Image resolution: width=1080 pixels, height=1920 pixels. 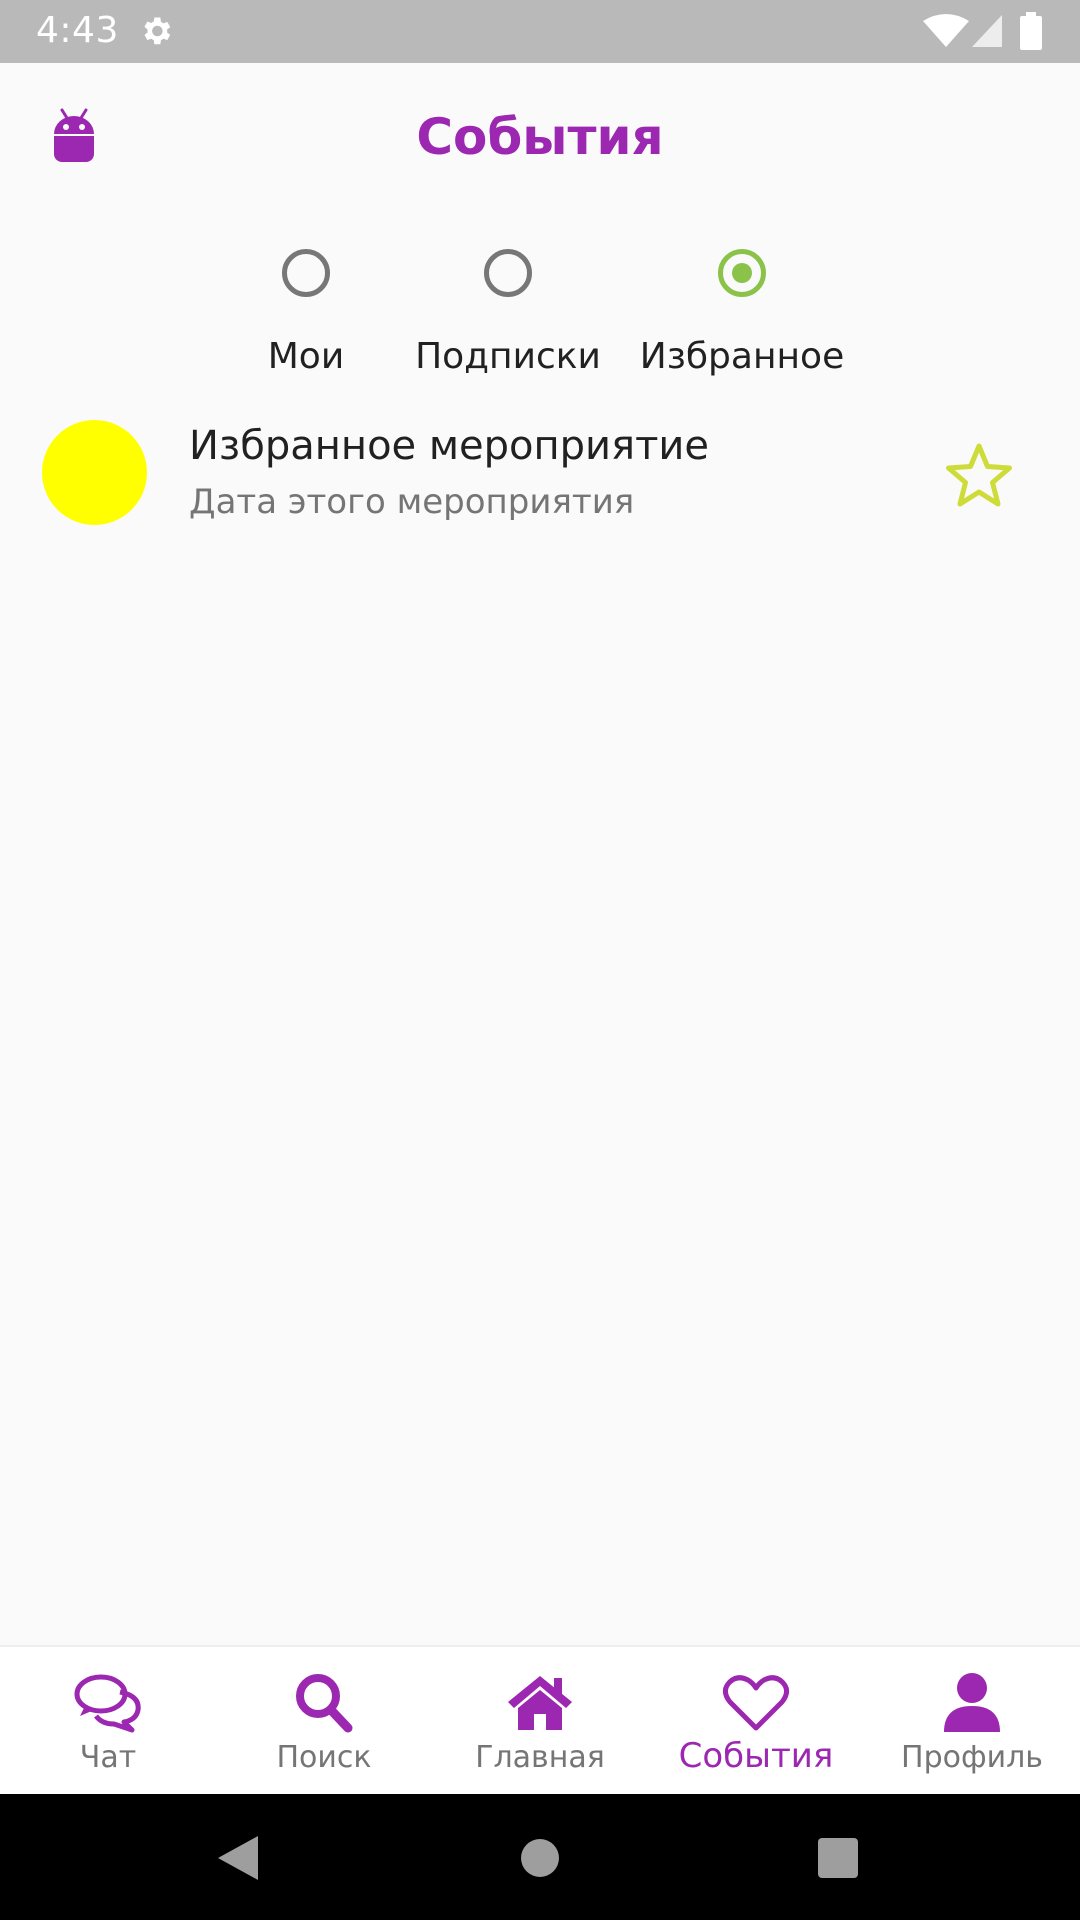 What do you see at coordinates (412, 502) in the screenshot?
I see `event-date: Дата этого мероприятия` at bounding box center [412, 502].